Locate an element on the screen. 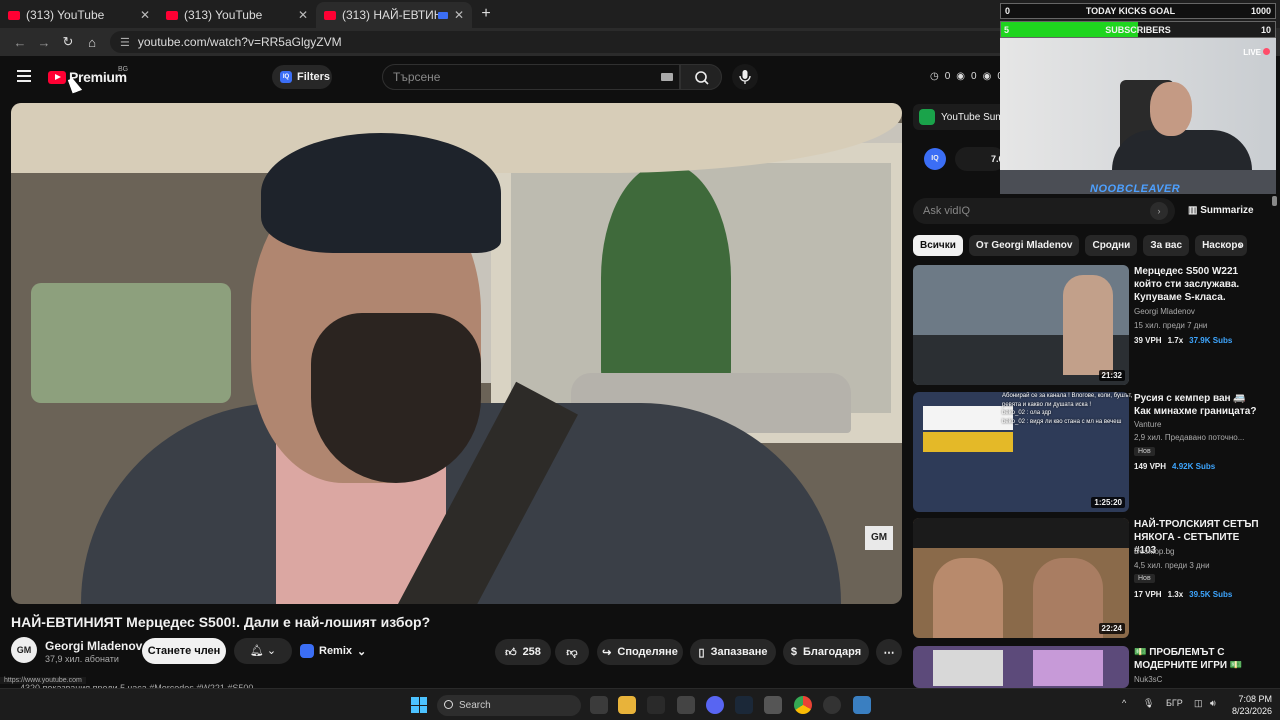  new-tab-button: + is located at coordinates (486, 15).